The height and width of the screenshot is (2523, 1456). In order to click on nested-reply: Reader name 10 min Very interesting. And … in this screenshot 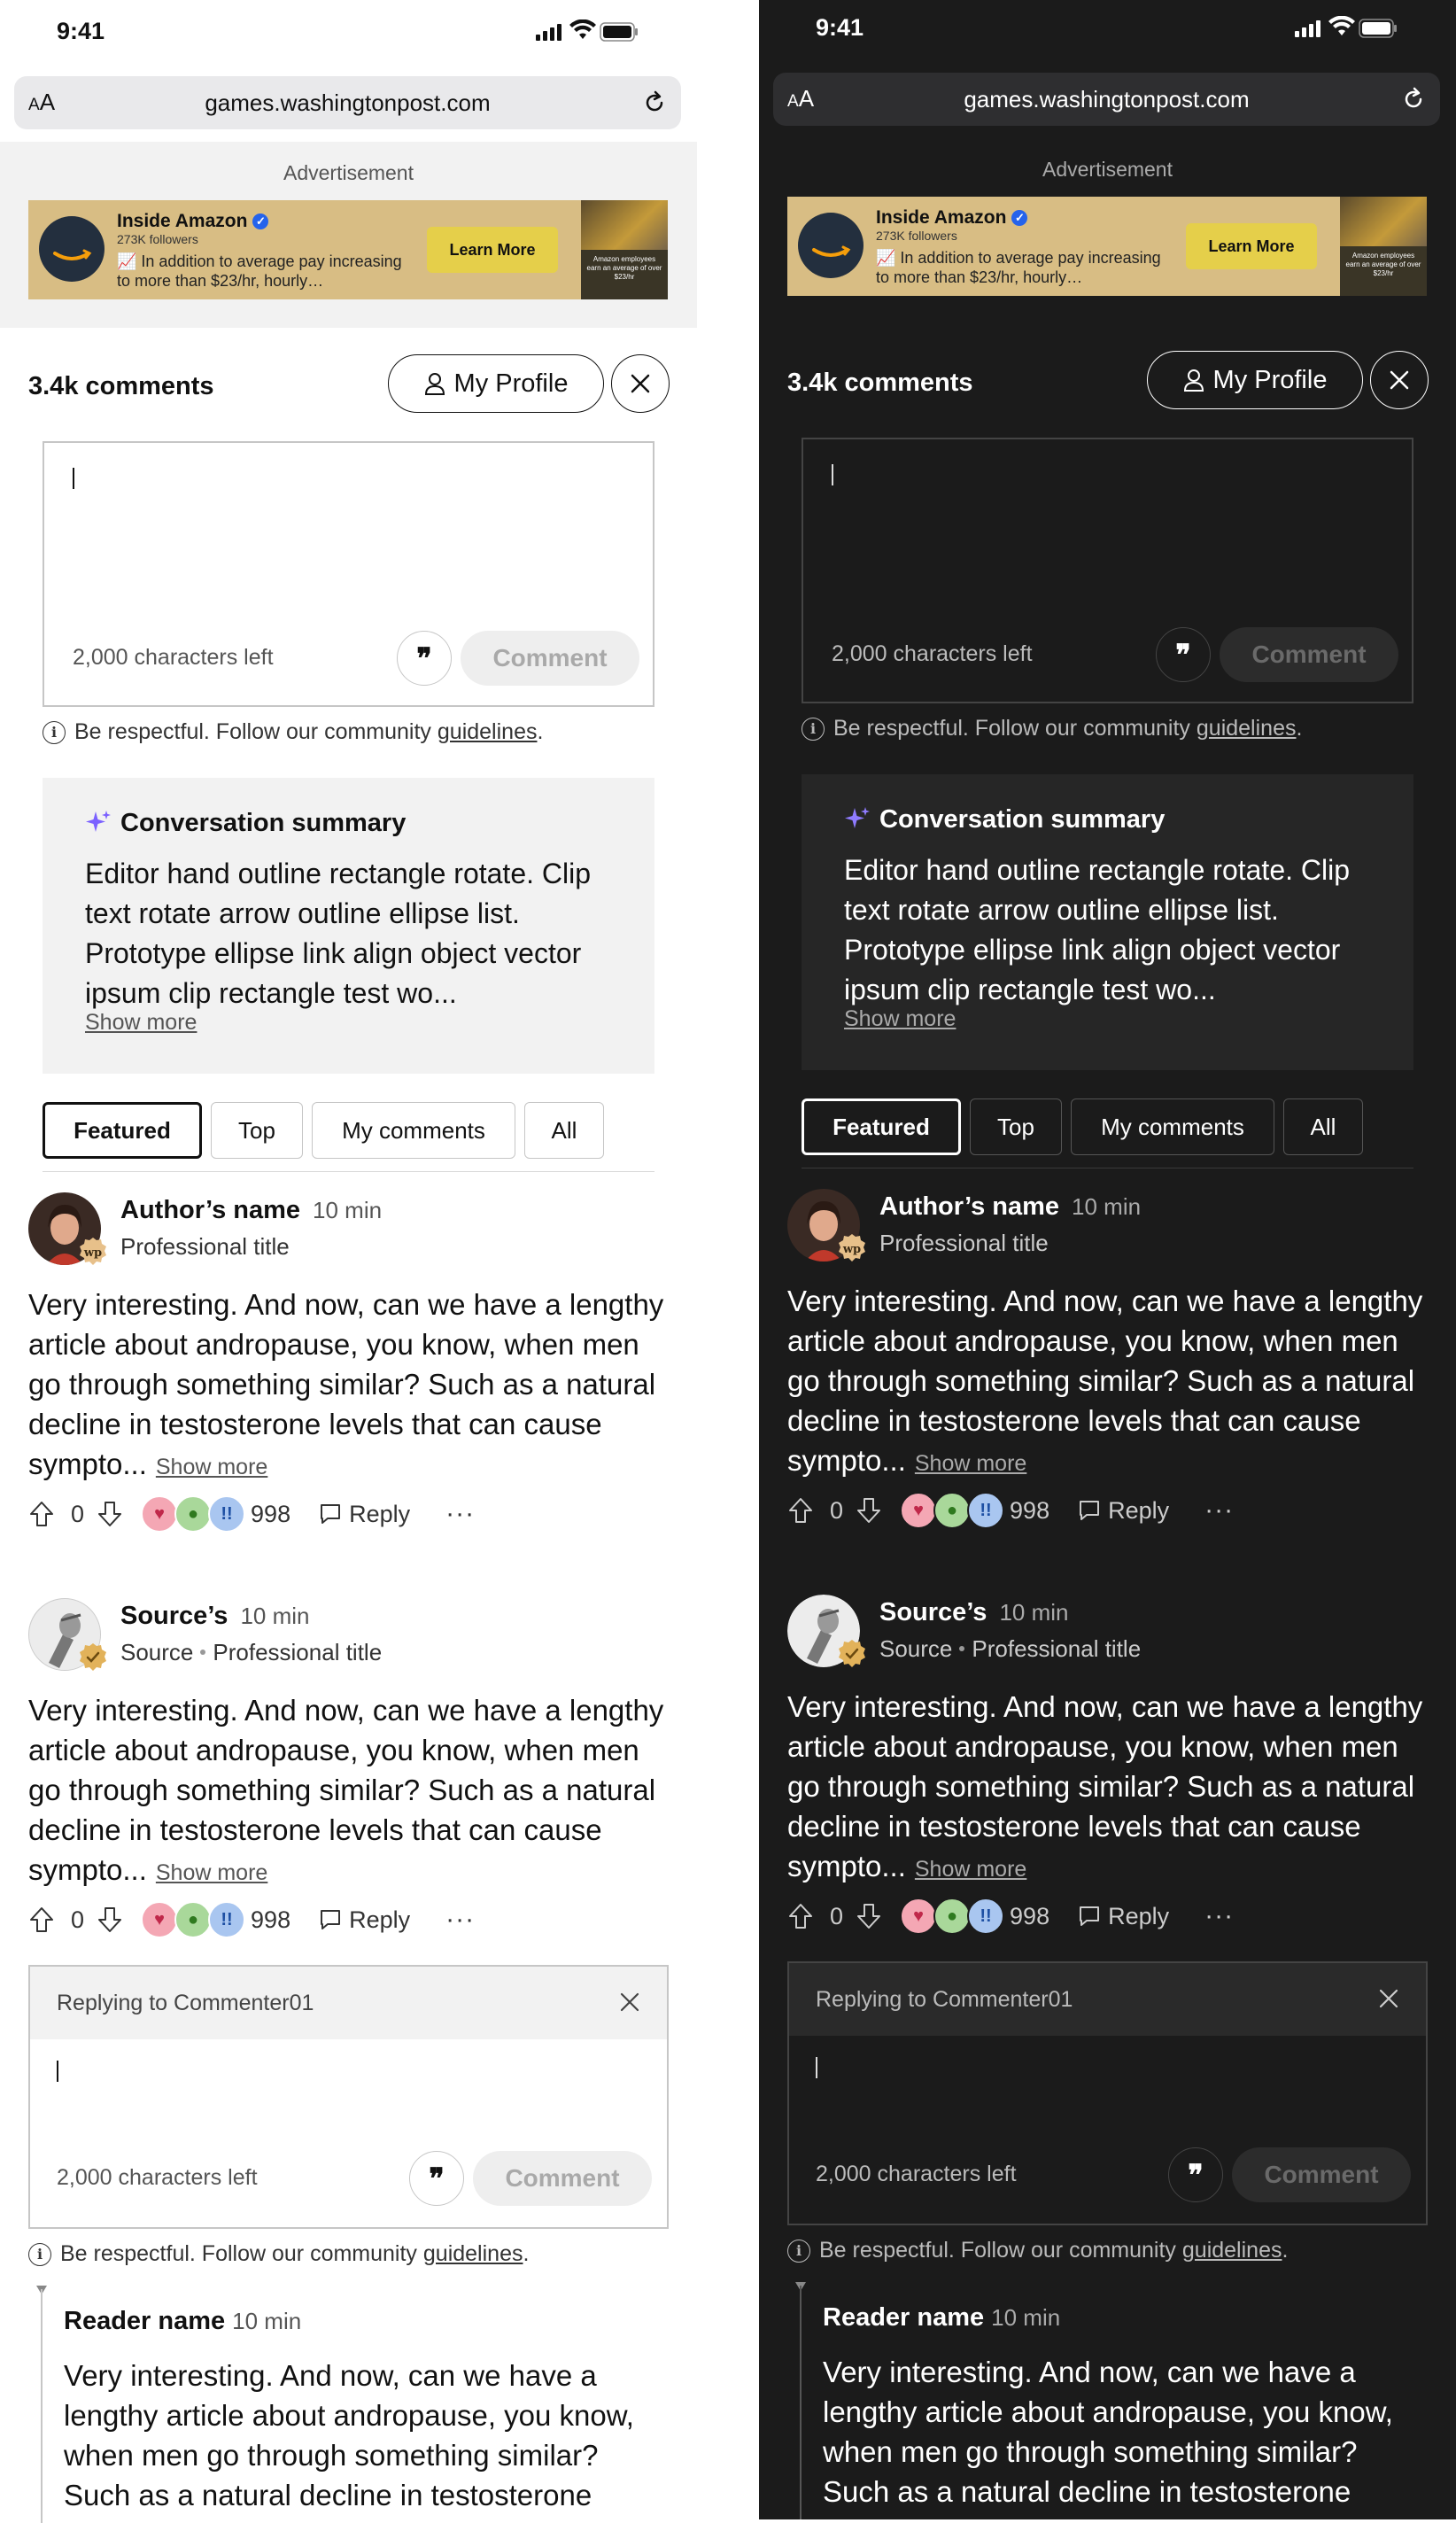, I will do `click(1124, 2407)`.